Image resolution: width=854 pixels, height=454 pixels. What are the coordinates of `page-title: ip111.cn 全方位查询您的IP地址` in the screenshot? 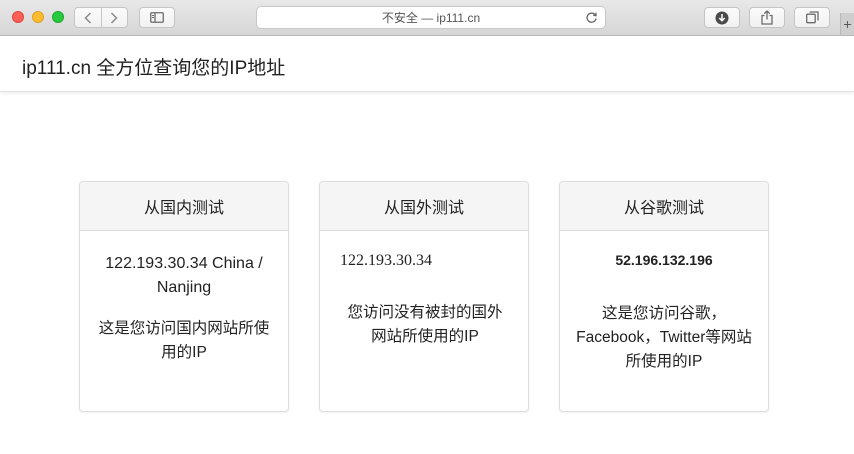 It's located at (154, 68).